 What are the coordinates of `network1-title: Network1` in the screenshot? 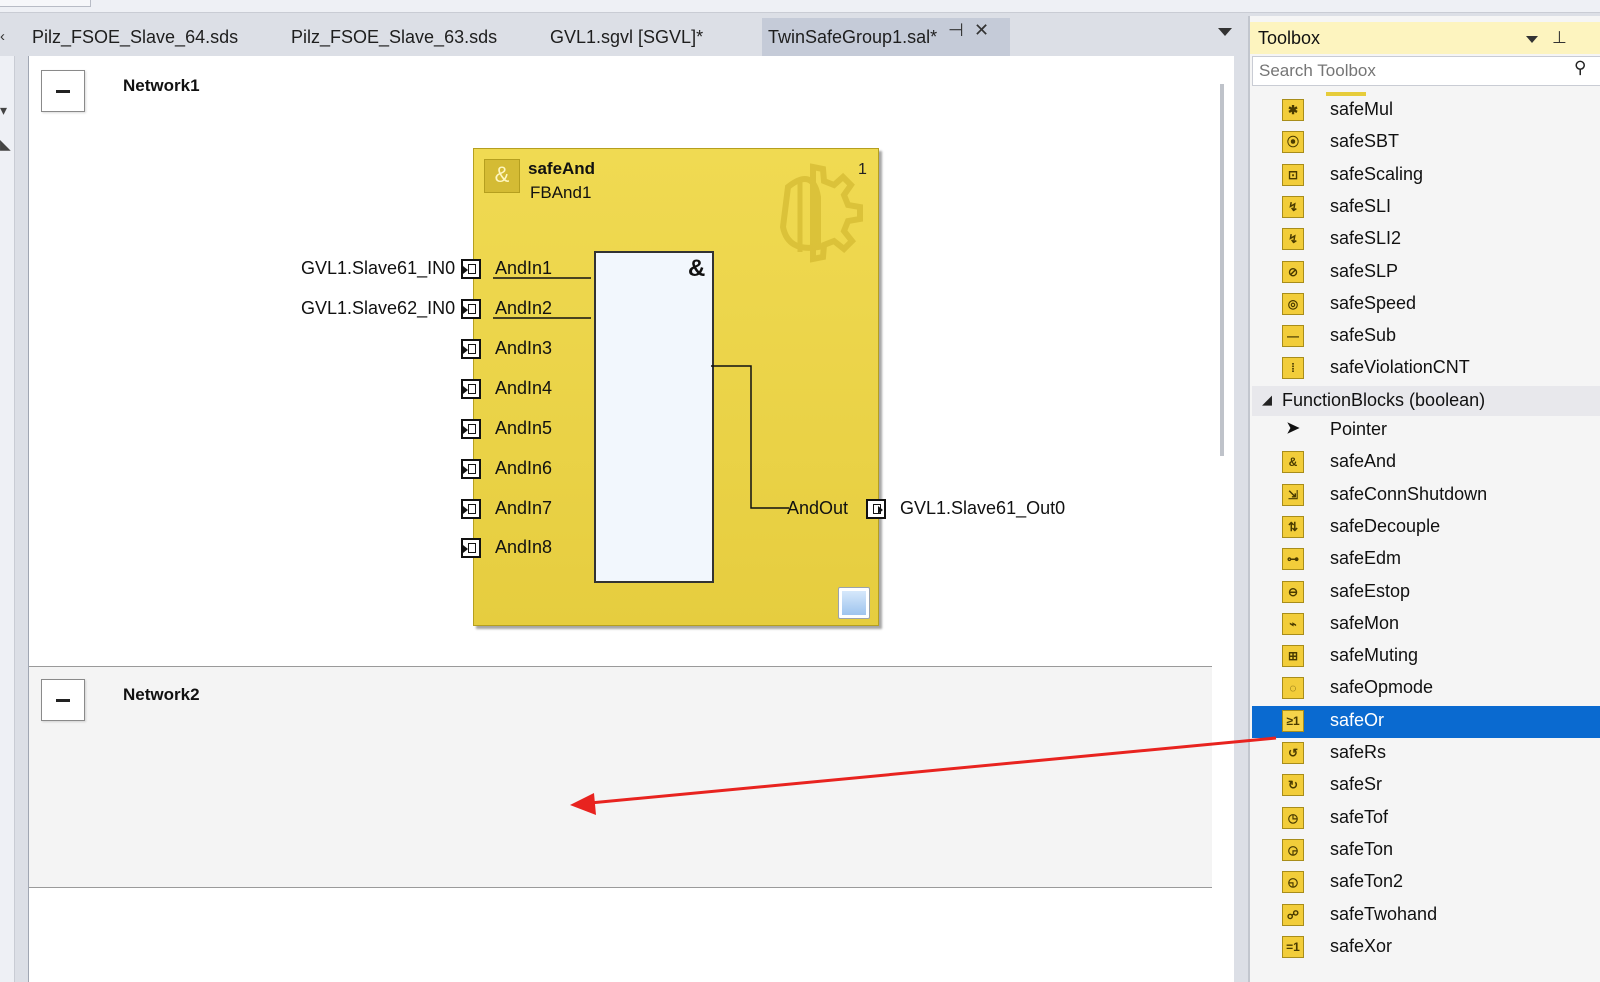 It's located at (161, 85).